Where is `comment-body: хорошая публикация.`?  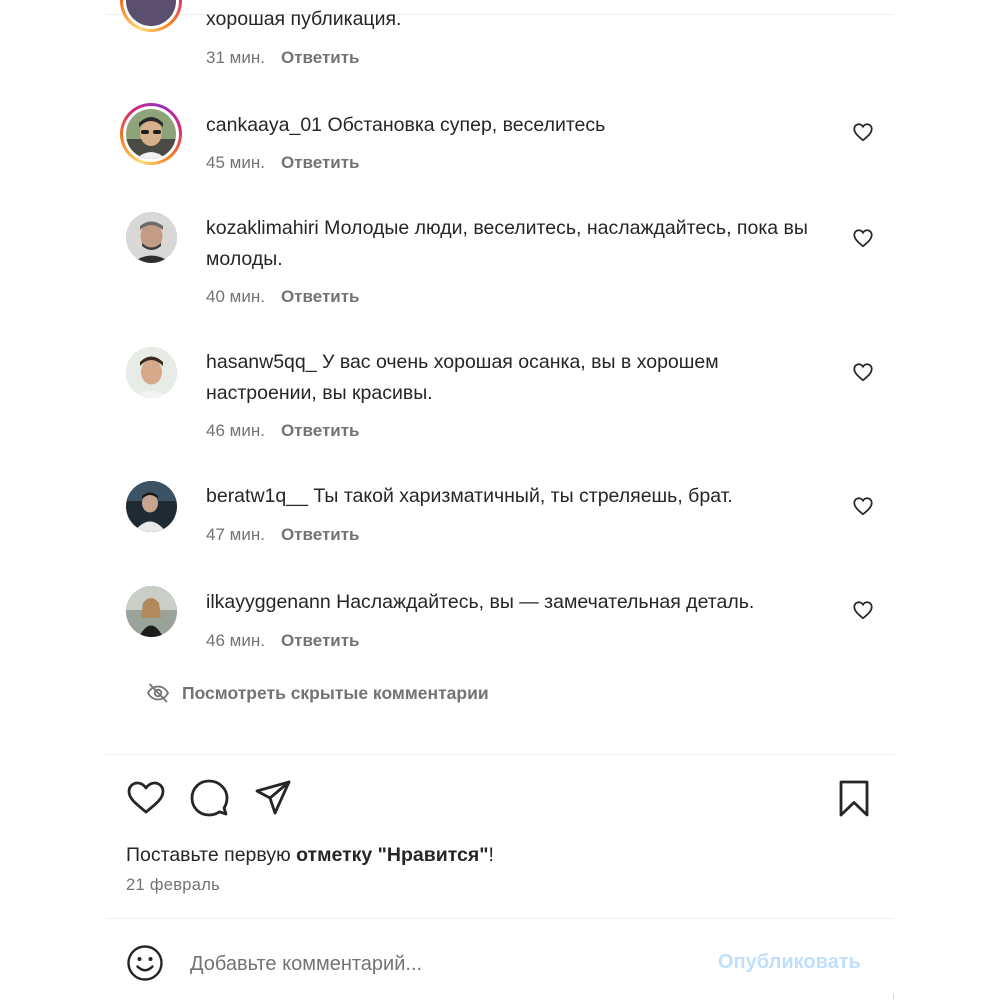
comment-body: хорошая публикация. is located at coordinates (304, 19).